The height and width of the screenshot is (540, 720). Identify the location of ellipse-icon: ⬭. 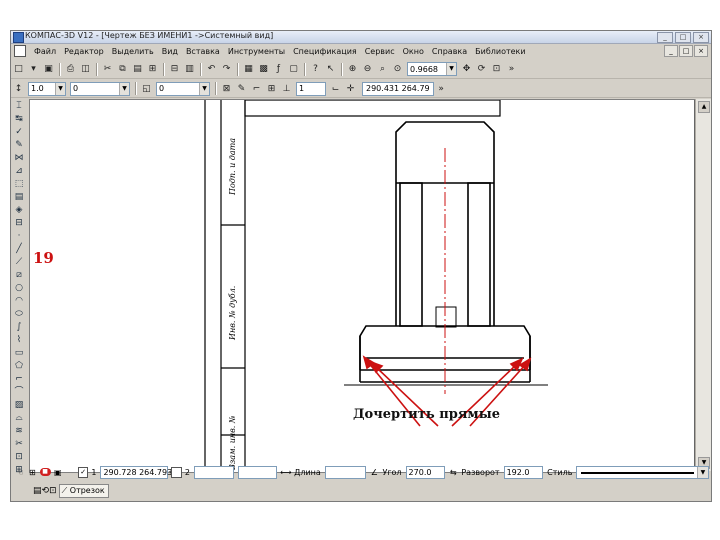
(19, 314).